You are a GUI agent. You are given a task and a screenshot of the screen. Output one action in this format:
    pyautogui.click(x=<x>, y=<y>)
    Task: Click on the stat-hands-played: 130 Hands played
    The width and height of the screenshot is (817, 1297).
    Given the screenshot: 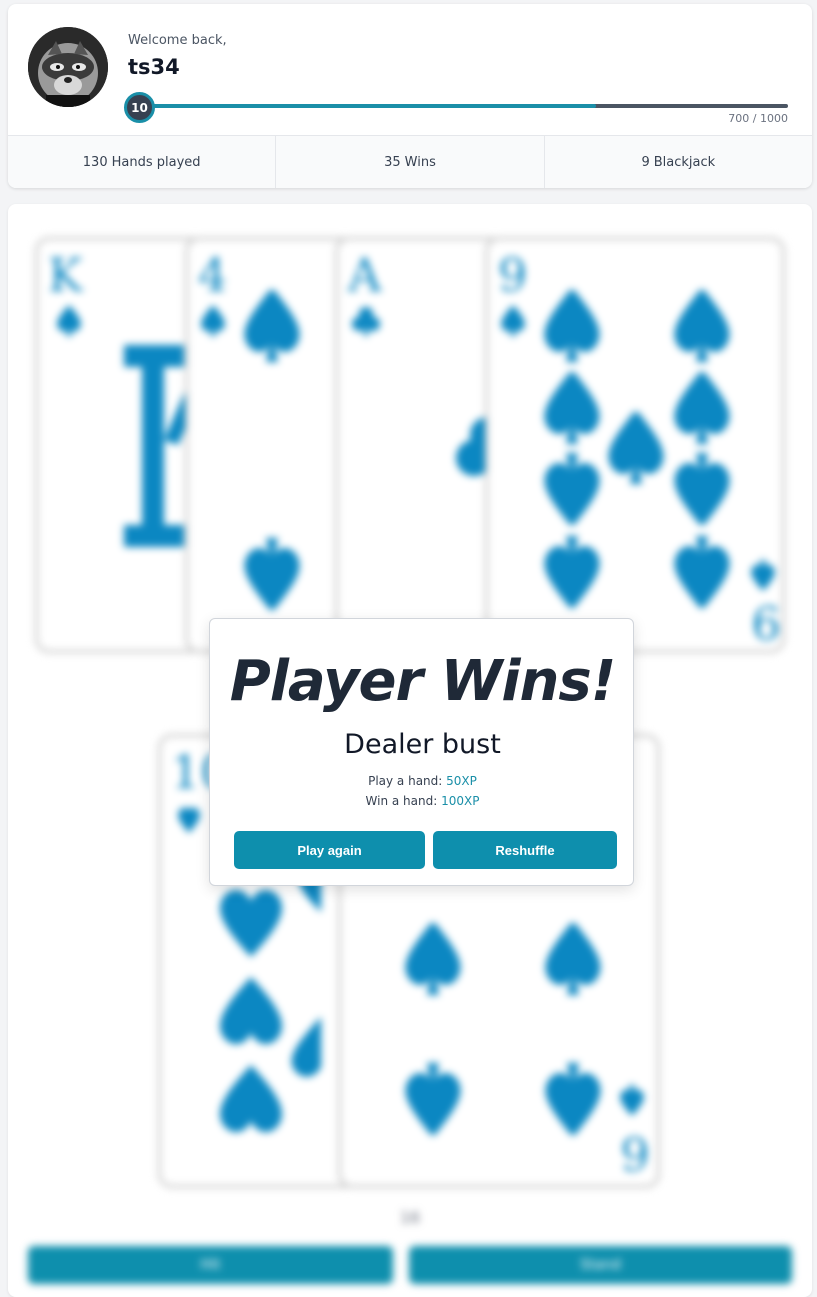 What is the action you would take?
    pyautogui.click(x=142, y=162)
    